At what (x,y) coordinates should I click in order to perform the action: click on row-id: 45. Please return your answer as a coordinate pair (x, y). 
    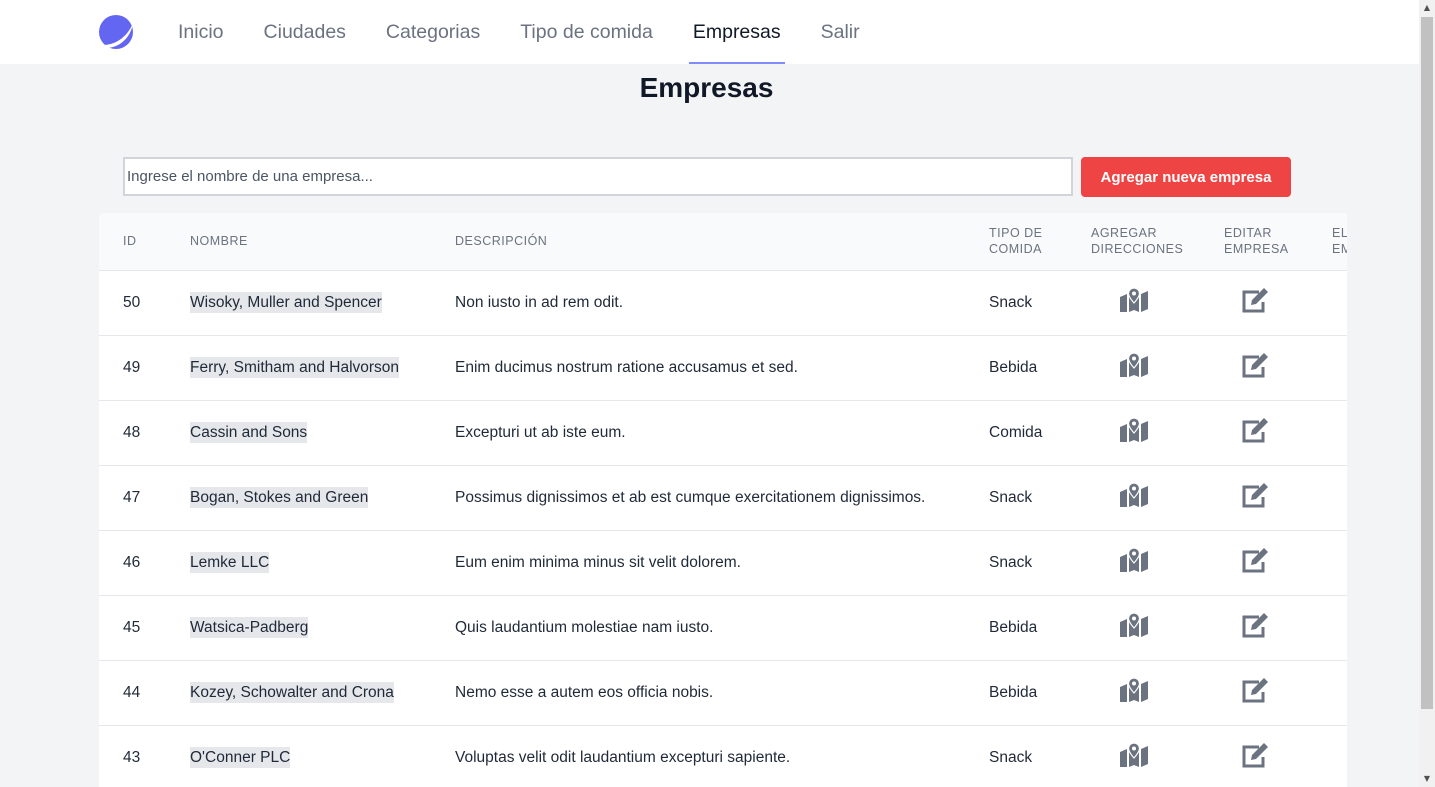
    Looking at the image, I should click on (132, 627).